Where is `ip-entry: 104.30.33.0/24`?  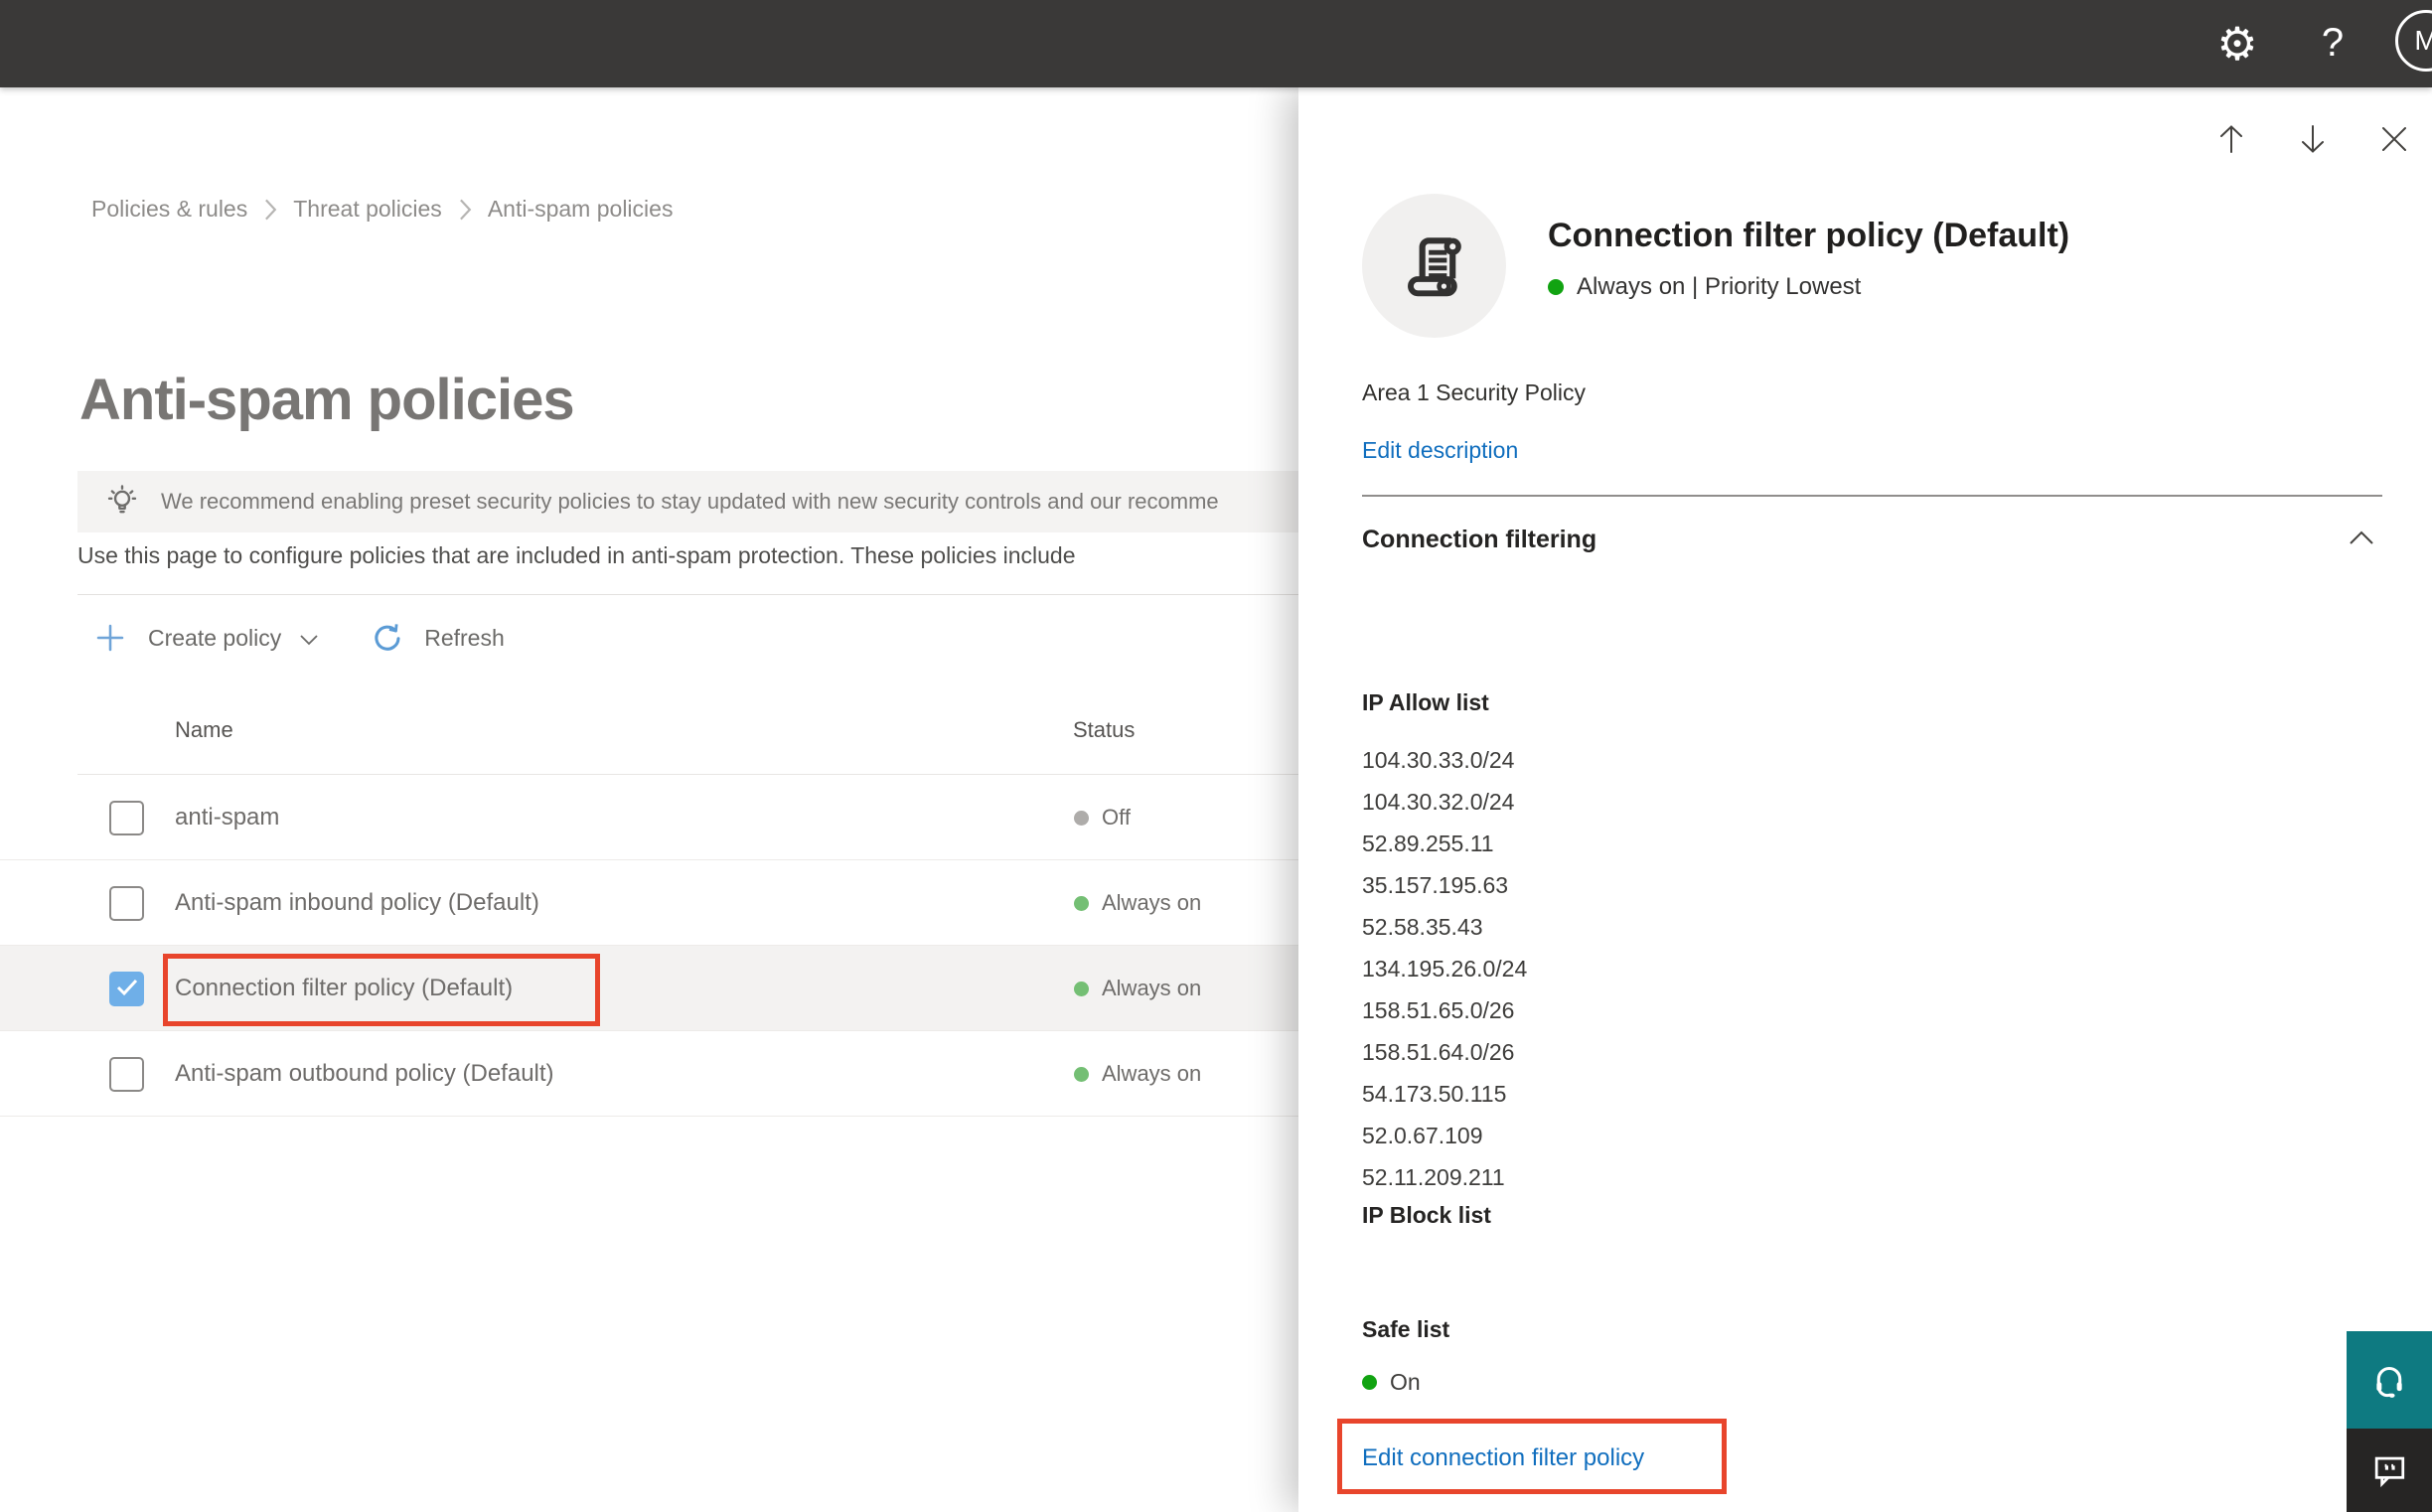
ip-entry: 104.30.33.0/24 is located at coordinates (1438, 760).